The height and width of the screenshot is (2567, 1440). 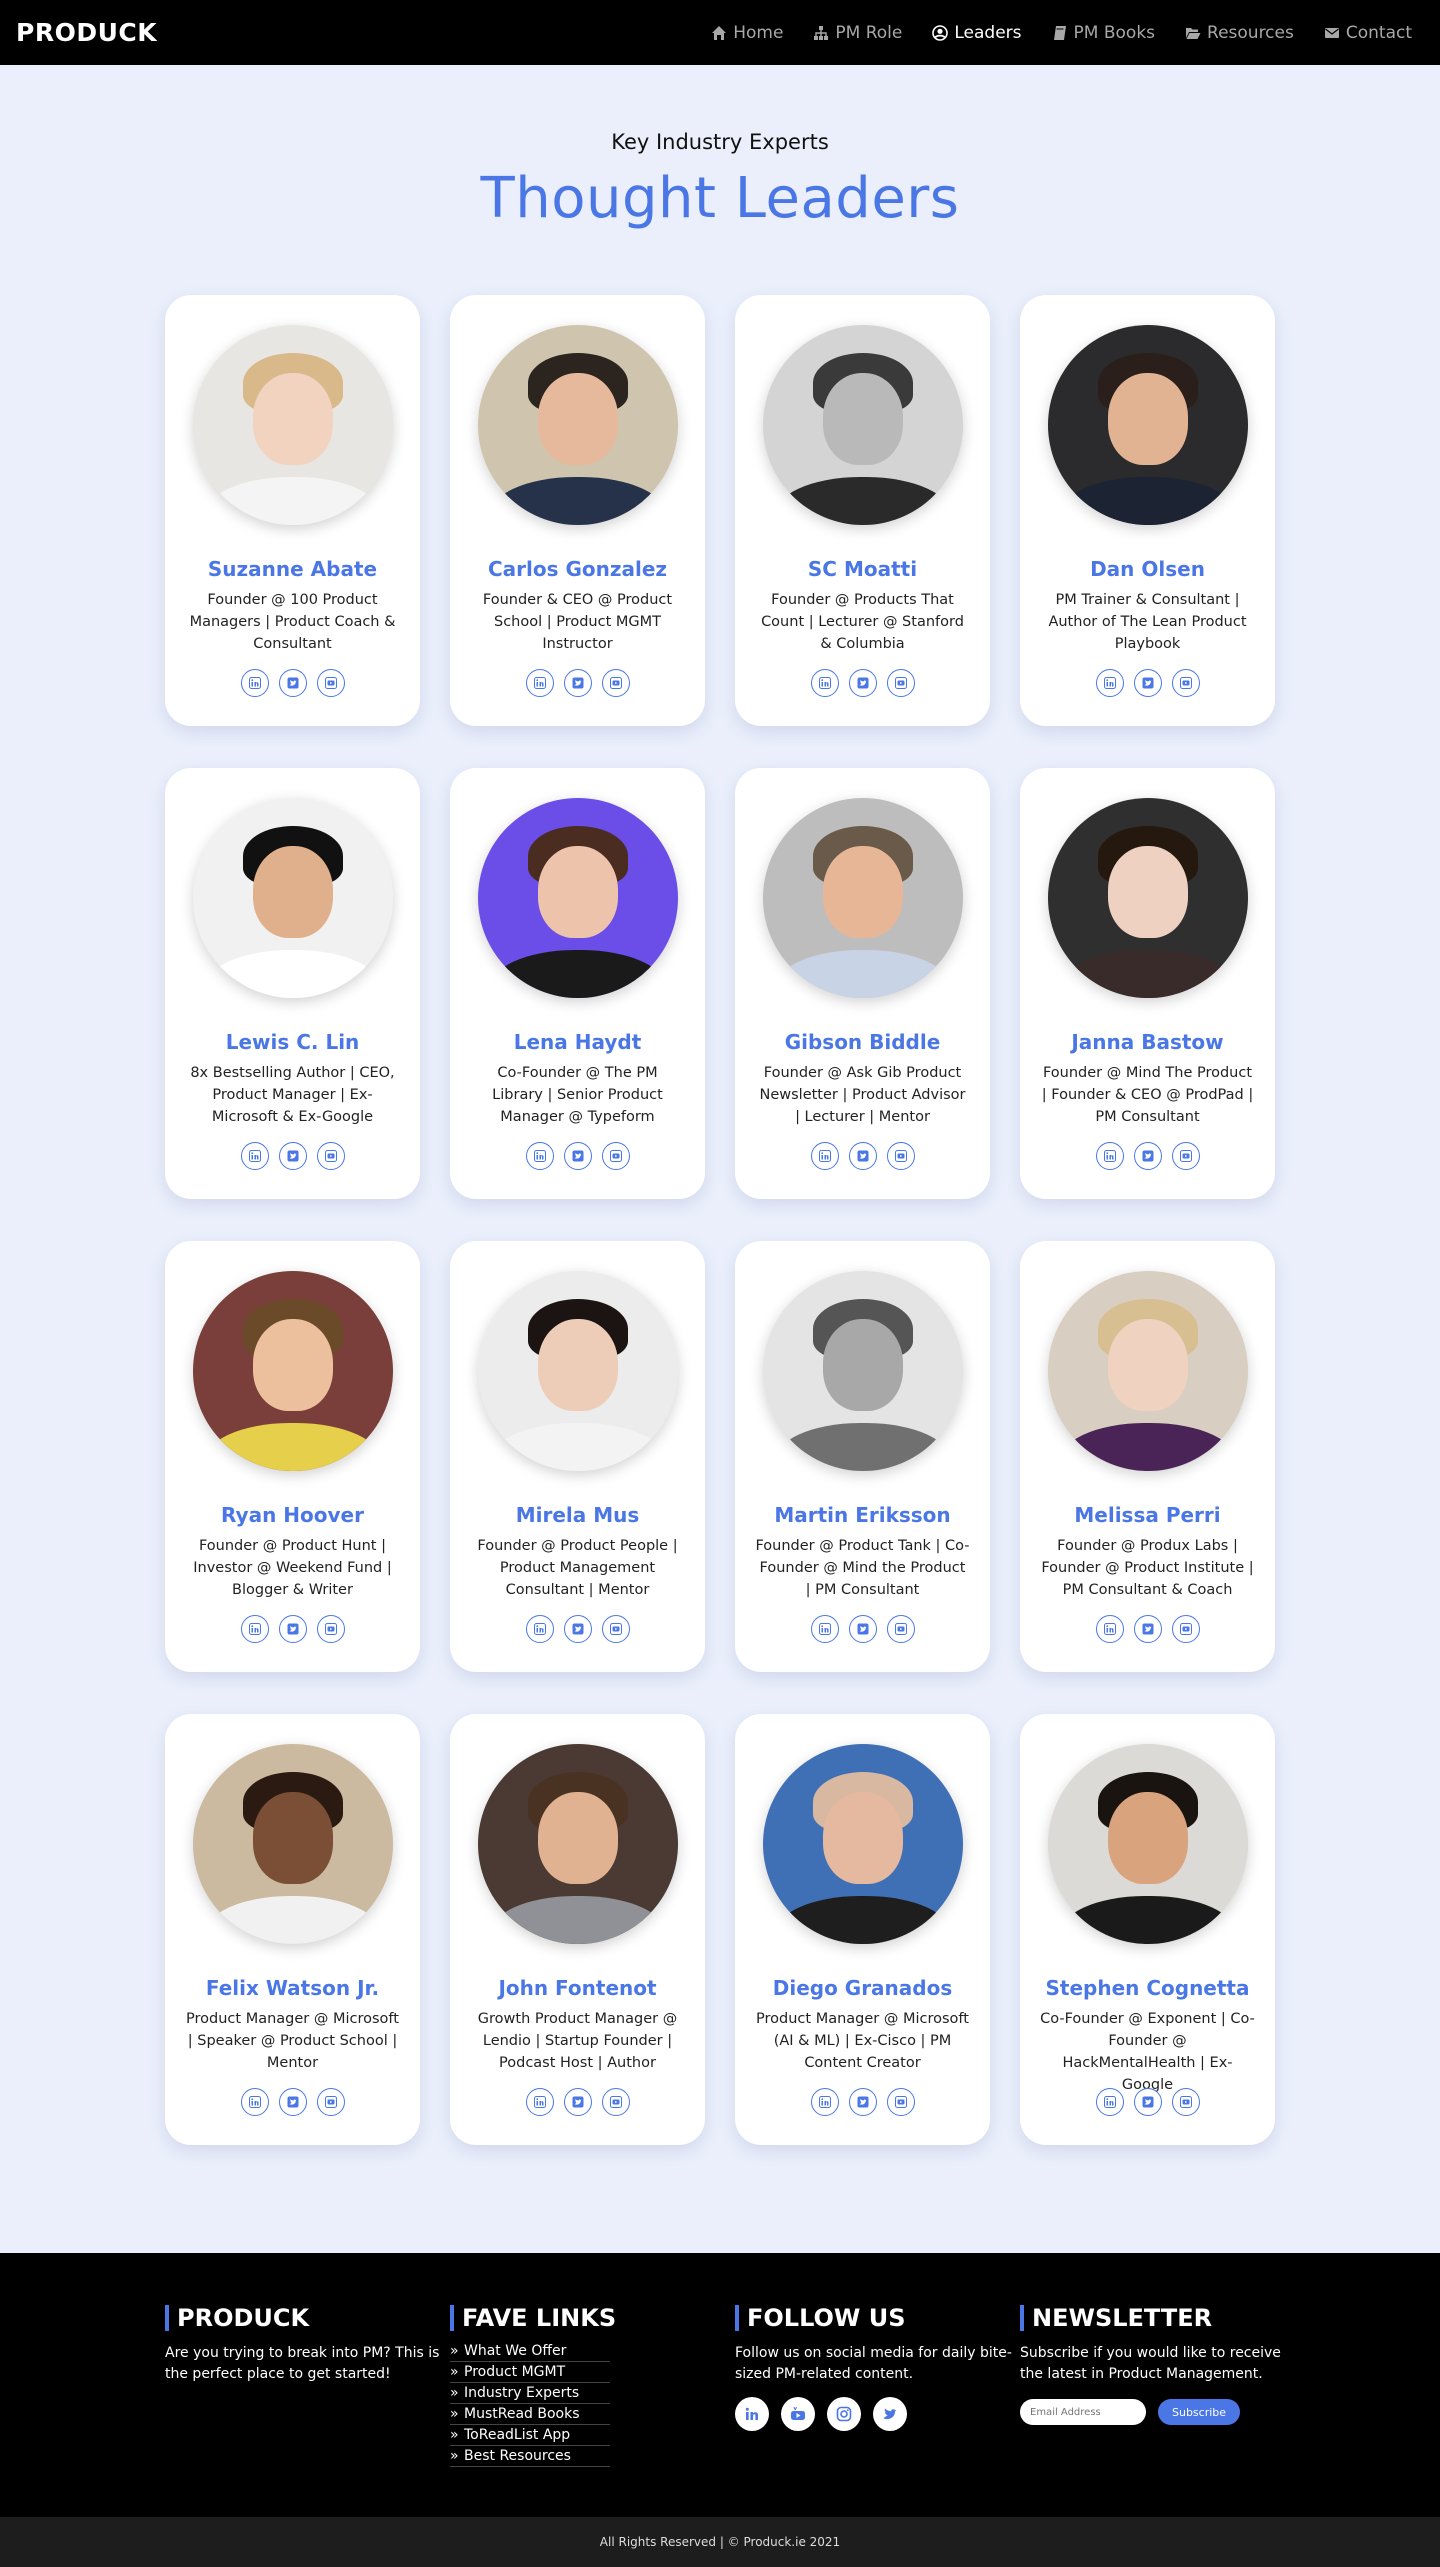 What do you see at coordinates (86, 32) in the screenshot?
I see `brand-logo: PRODUCK` at bounding box center [86, 32].